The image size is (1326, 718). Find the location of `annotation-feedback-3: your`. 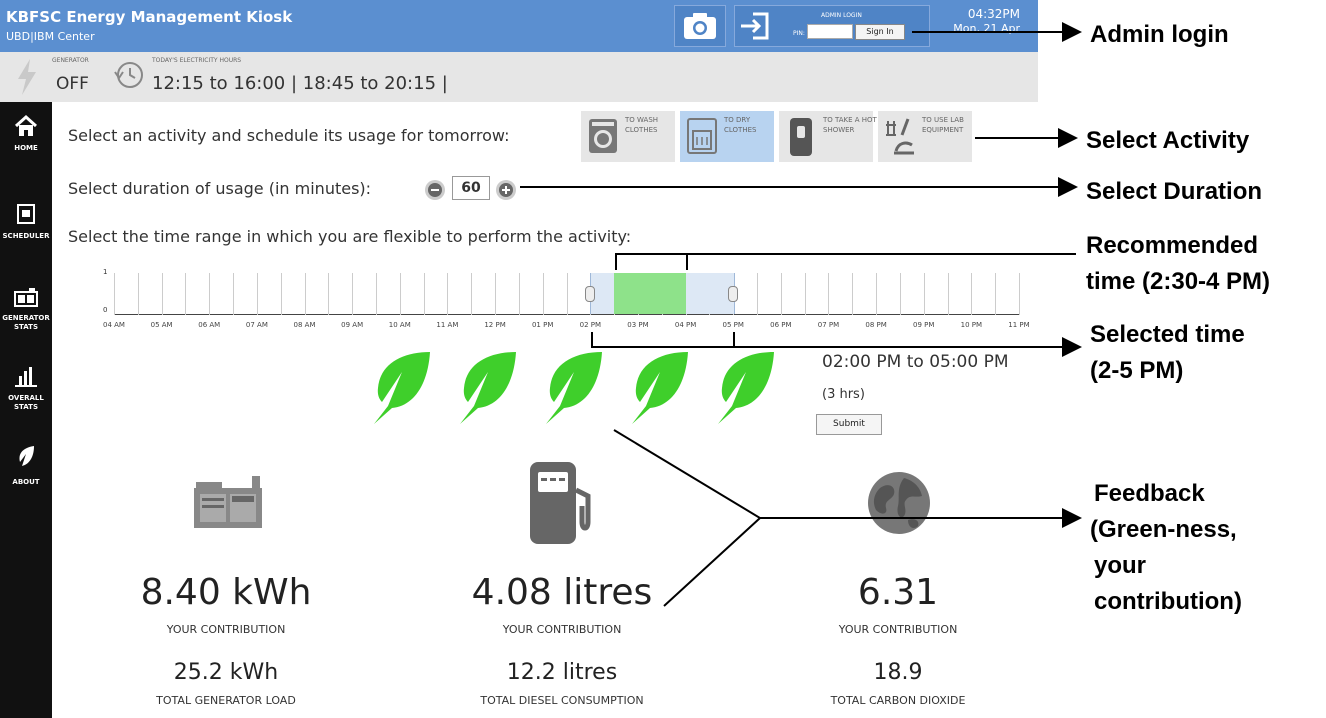

annotation-feedback-3: your is located at coordinates (1120, 565).